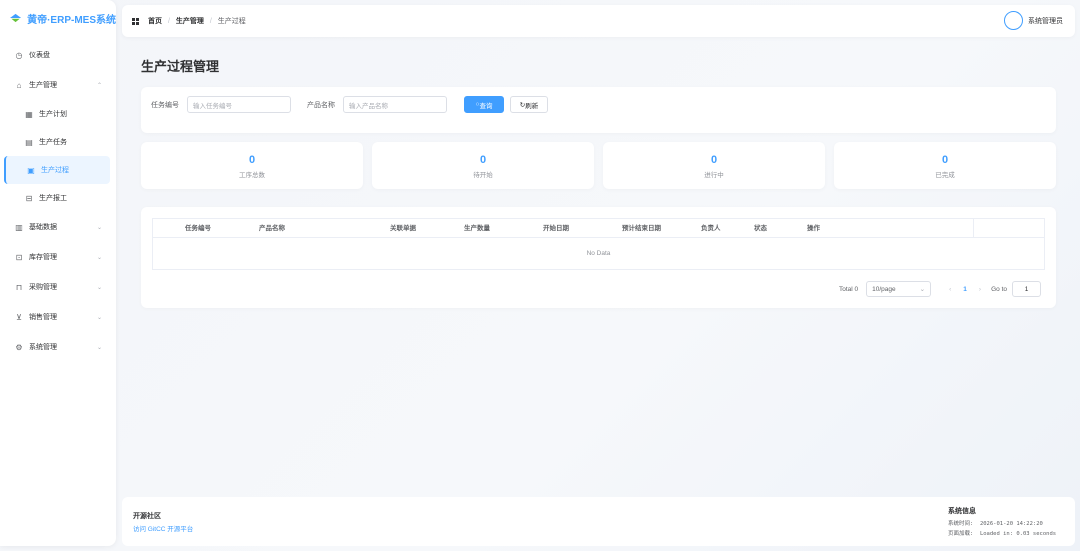  Describe the element at coordinates (29, 198) in the screenshot. I see `report-icon: ⊟` at that location.